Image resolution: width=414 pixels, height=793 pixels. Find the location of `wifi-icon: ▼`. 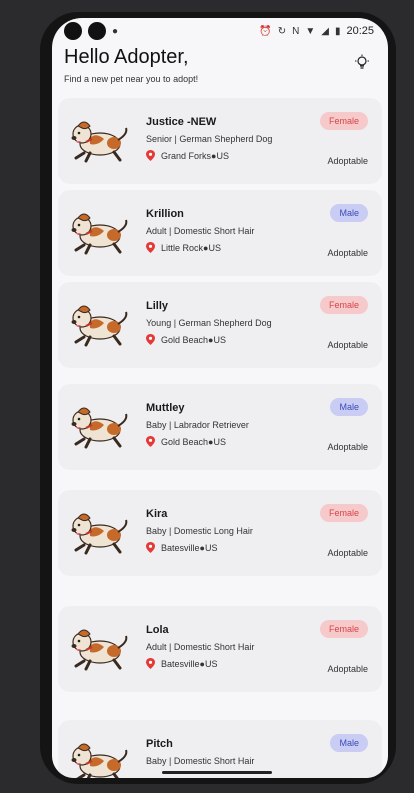

wifi-icon: ▼ is located at coordinates (310, 31).